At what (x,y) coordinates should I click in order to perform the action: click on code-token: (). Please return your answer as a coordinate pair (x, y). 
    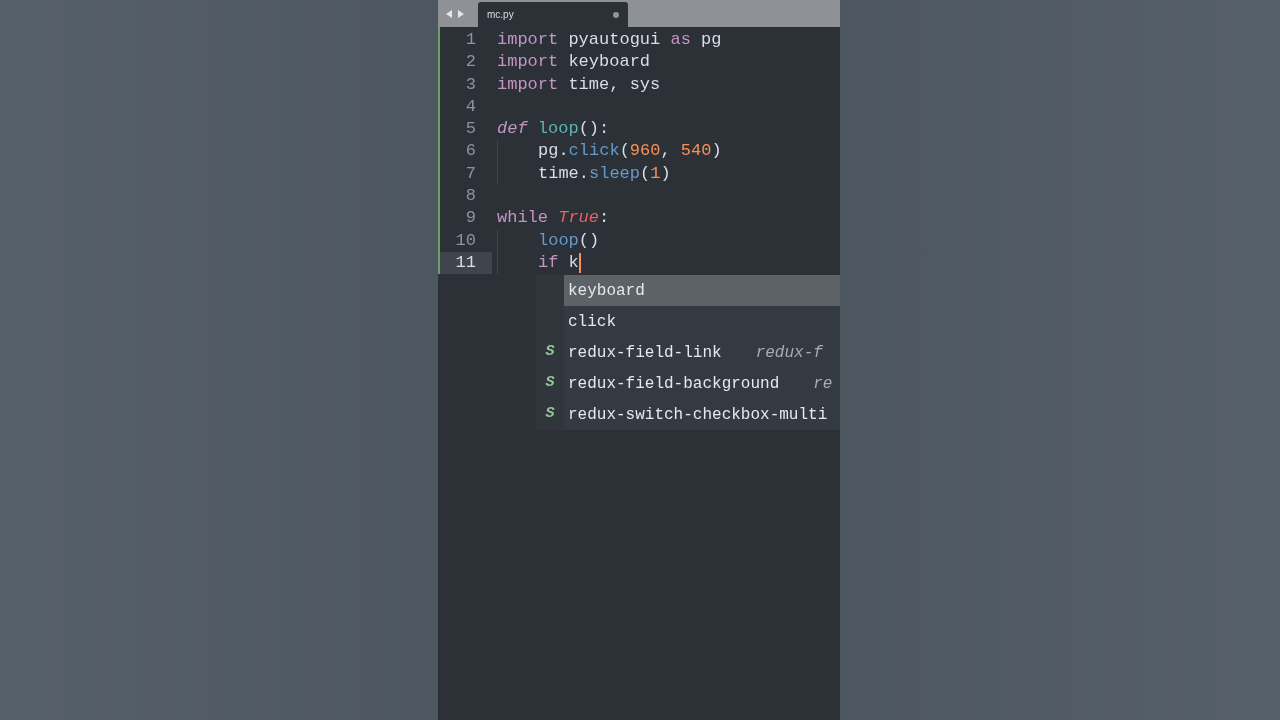
    Looking at the image, I should click on (589, 240).